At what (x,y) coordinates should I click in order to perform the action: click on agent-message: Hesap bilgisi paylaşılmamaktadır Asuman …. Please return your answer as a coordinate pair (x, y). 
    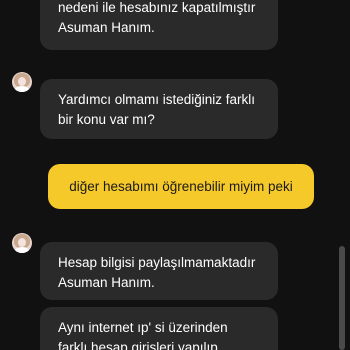
    Looking at the image, I should click on (159, 271).